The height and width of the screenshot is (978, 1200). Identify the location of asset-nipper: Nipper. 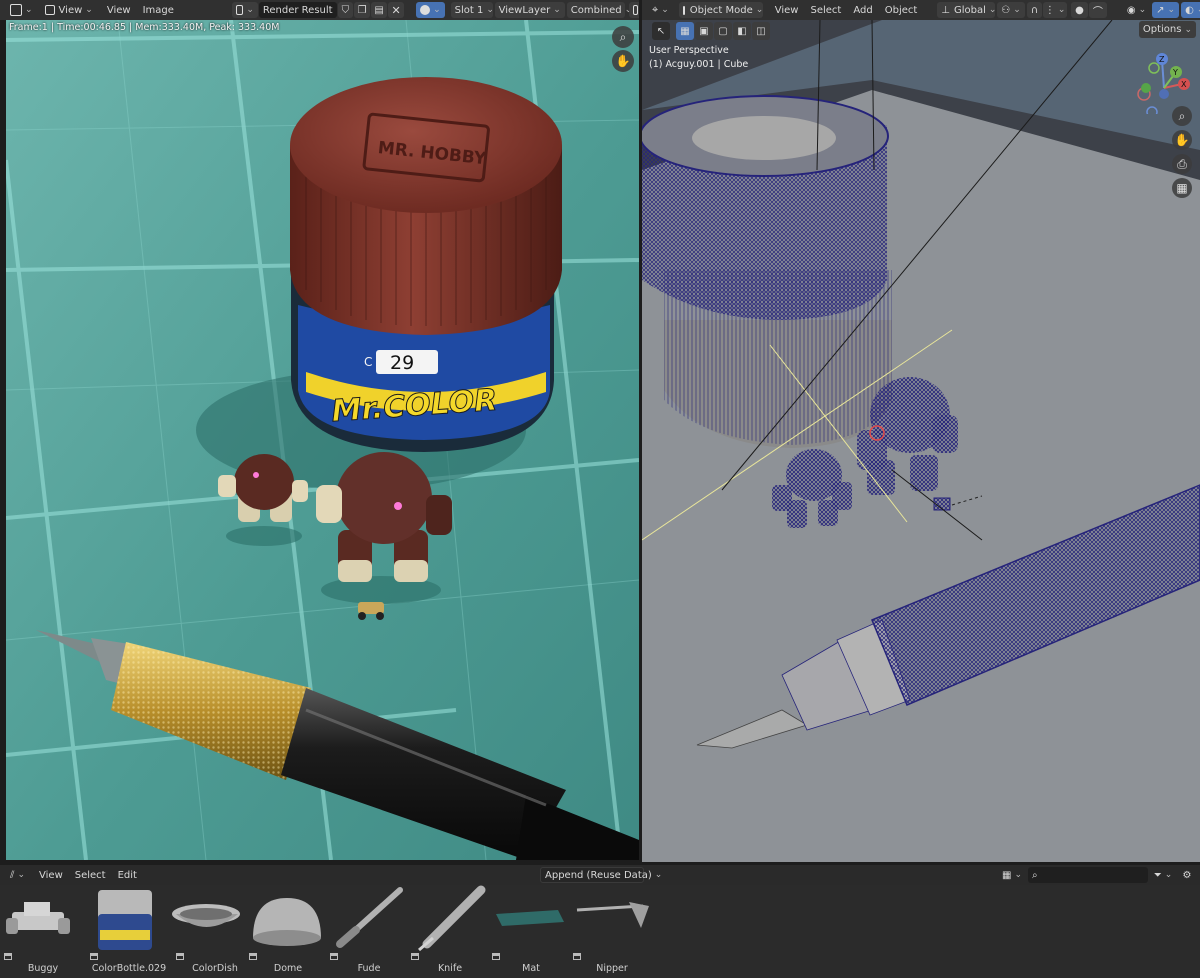
(612, 931).